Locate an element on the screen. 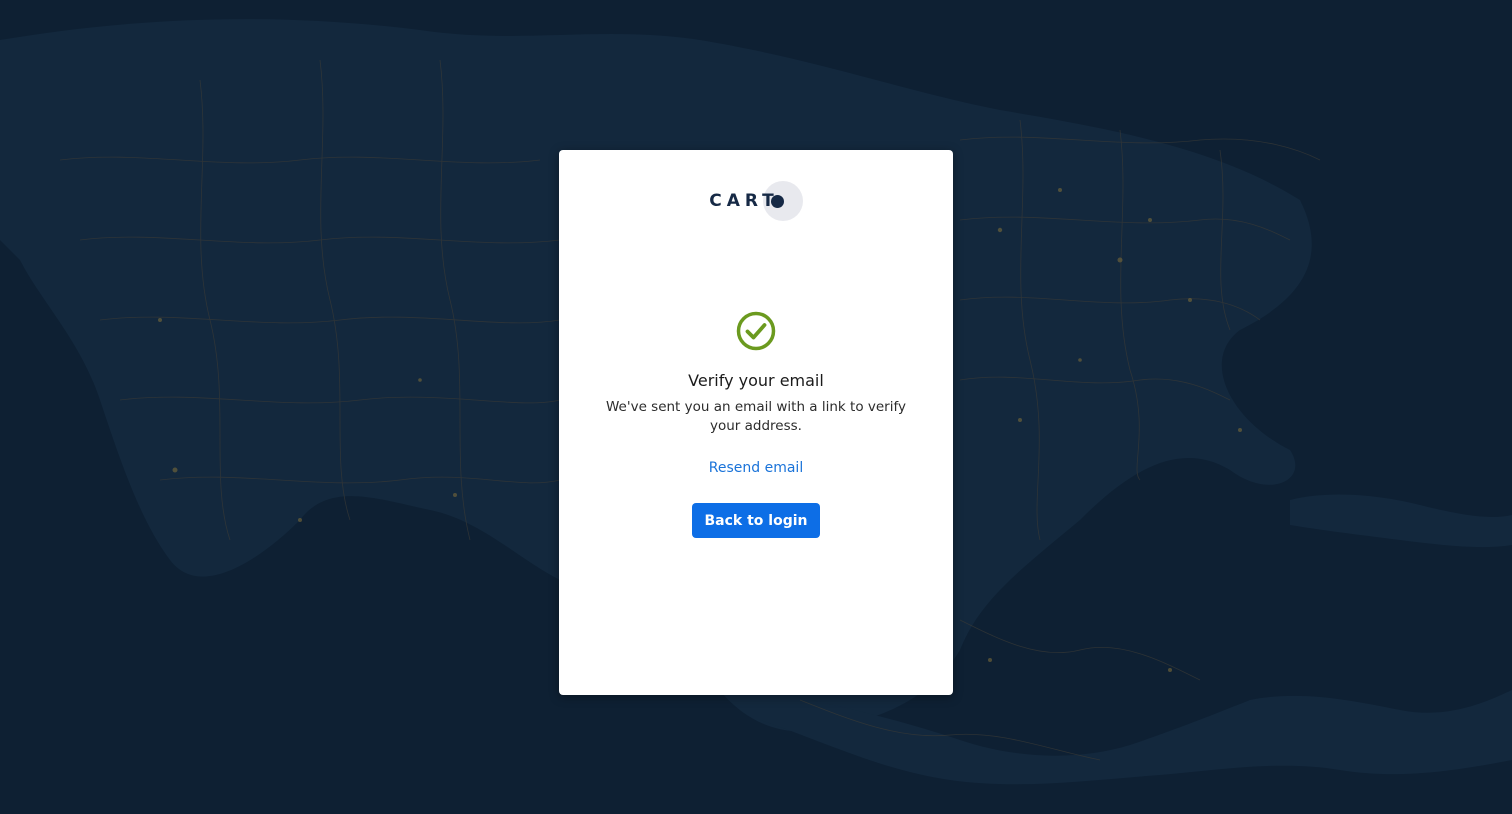 The height and width of the screenshot is (814, 1512). back-to-login-button: Back to login is located at coordinates (756, 520).